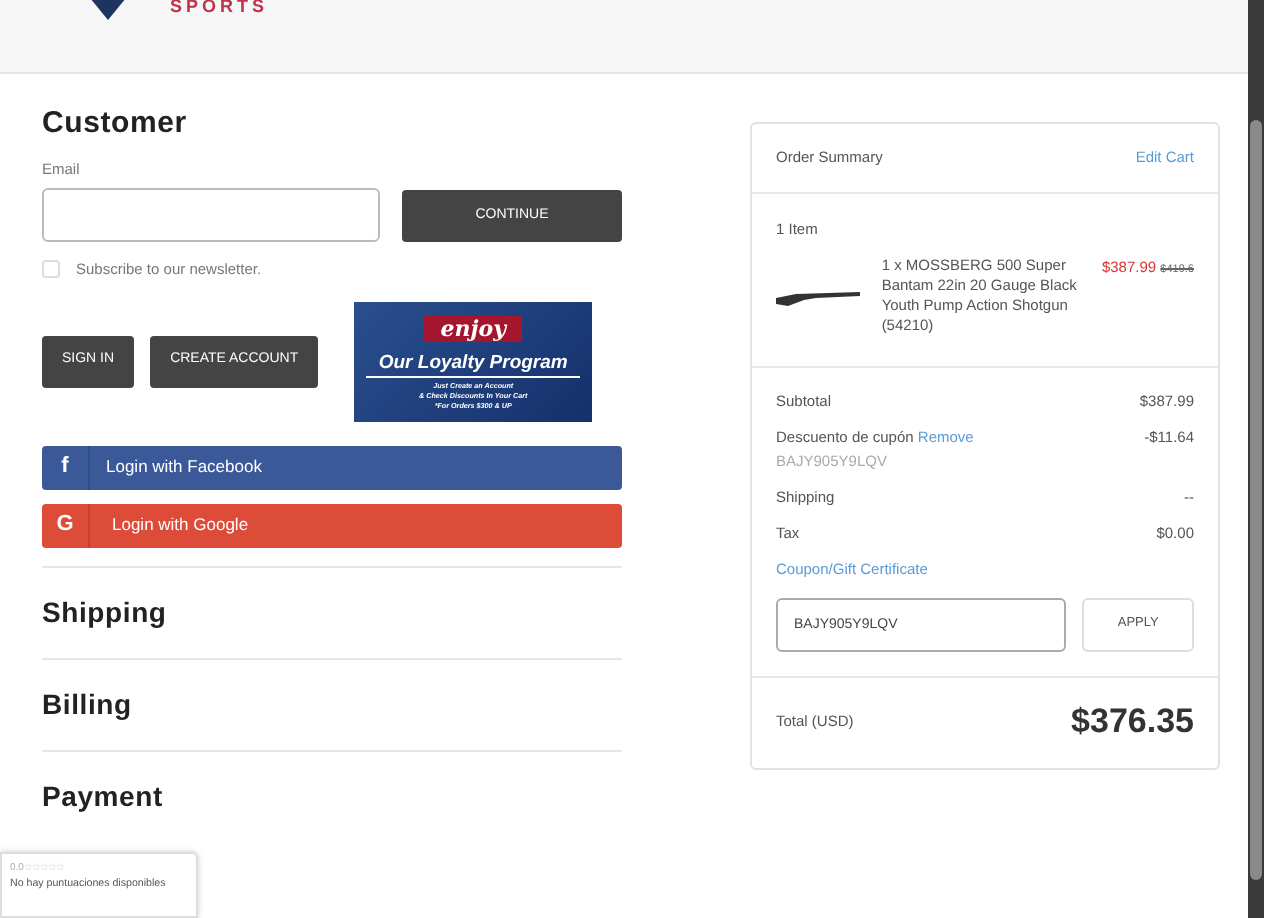 The image size is (1280, 918). What do you see at coordinates (211, 215) in the screenshot?
I see `email-field` at bounding box center [211, 215].